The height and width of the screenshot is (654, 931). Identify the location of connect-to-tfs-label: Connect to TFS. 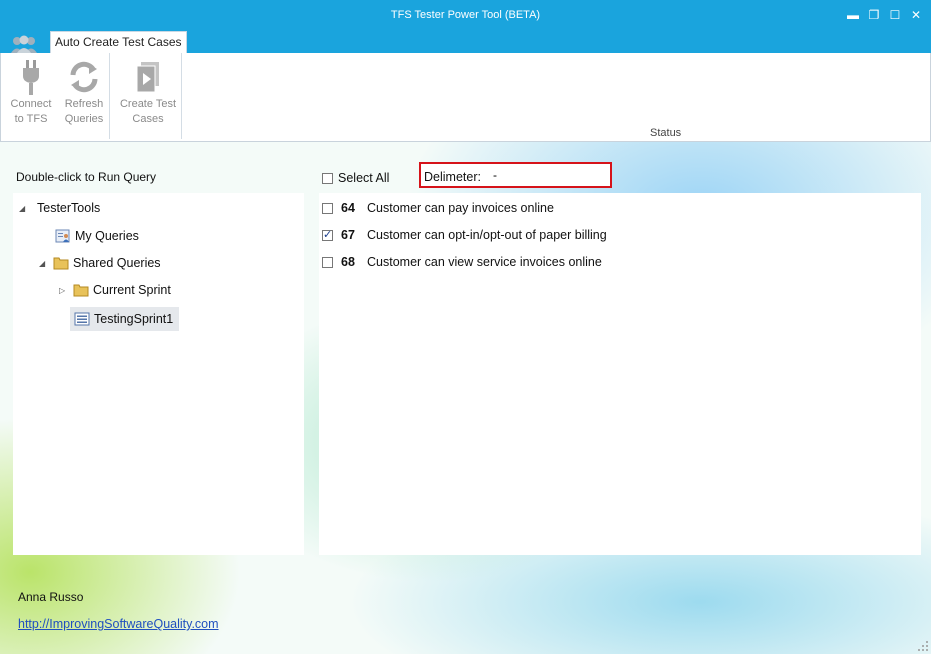
(31, 111).